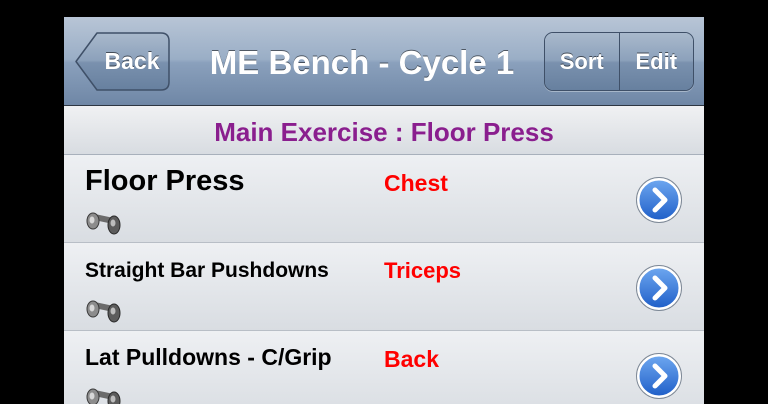  Describe the element at coordinates (416, 183) in the screenshot. I see `muscle-group-label: Chest` at that location.